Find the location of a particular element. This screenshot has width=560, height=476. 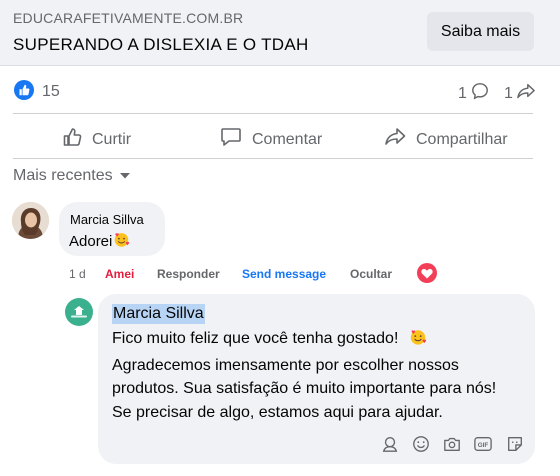

comment-count: 1 is located at coordinates (462, 93).